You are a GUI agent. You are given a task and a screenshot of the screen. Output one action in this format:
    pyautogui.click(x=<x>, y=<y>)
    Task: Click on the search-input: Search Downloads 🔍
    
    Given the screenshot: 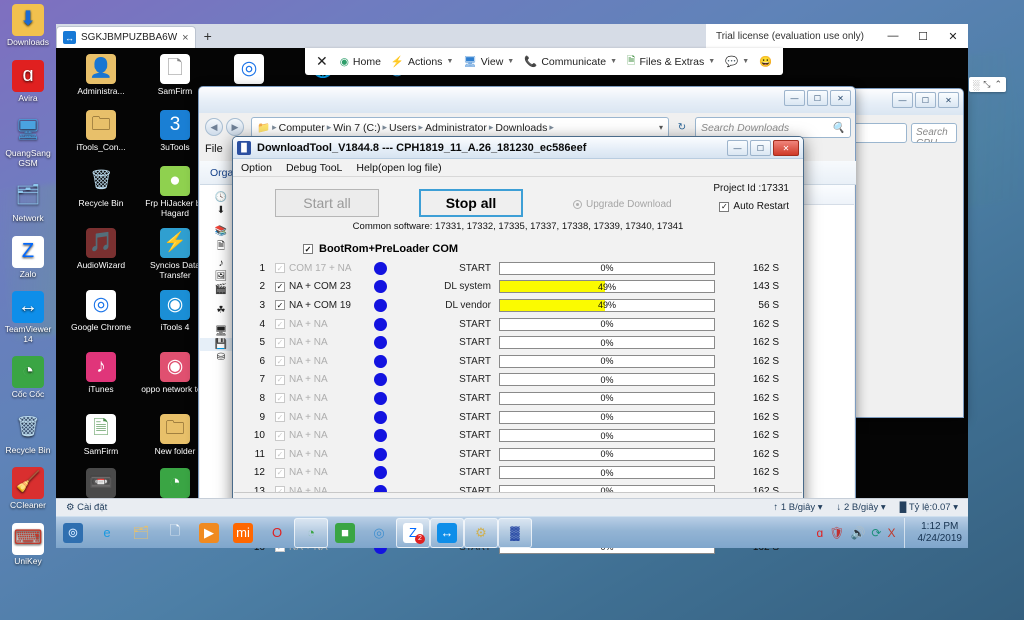 What is the action you would take?
    pyautogui.click(x=773, y=127)
    